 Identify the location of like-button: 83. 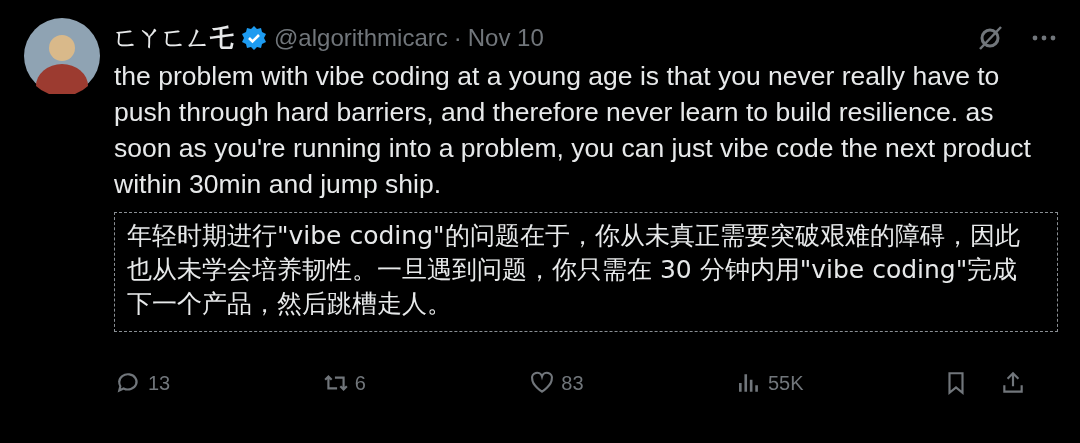
(556, 383).